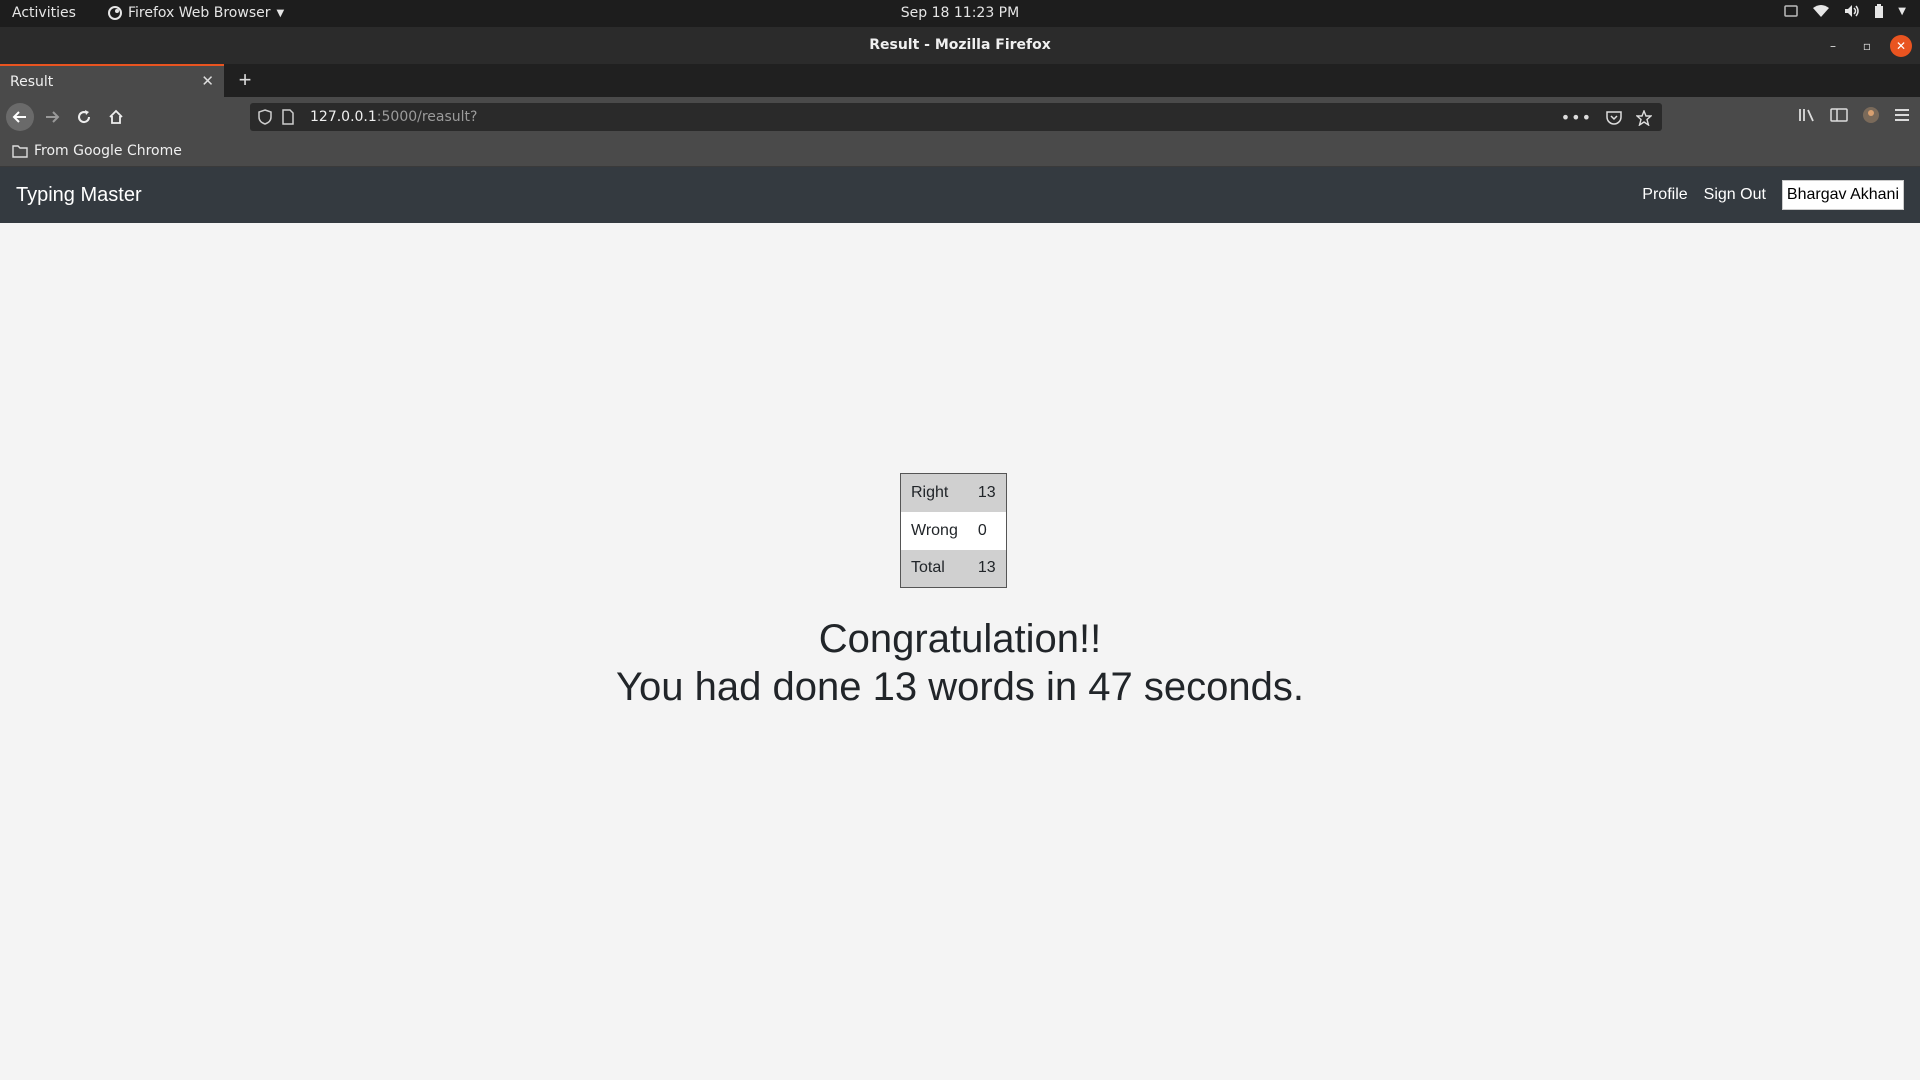  I want to click on row-label: Total, so click(928, 568).